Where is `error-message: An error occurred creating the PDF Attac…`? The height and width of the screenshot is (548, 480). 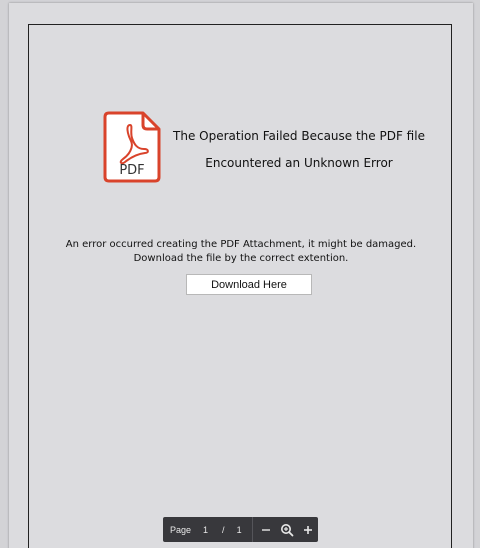 error-message: An error occurred creating the PDF Attac… is located at coordinates (241, 252).